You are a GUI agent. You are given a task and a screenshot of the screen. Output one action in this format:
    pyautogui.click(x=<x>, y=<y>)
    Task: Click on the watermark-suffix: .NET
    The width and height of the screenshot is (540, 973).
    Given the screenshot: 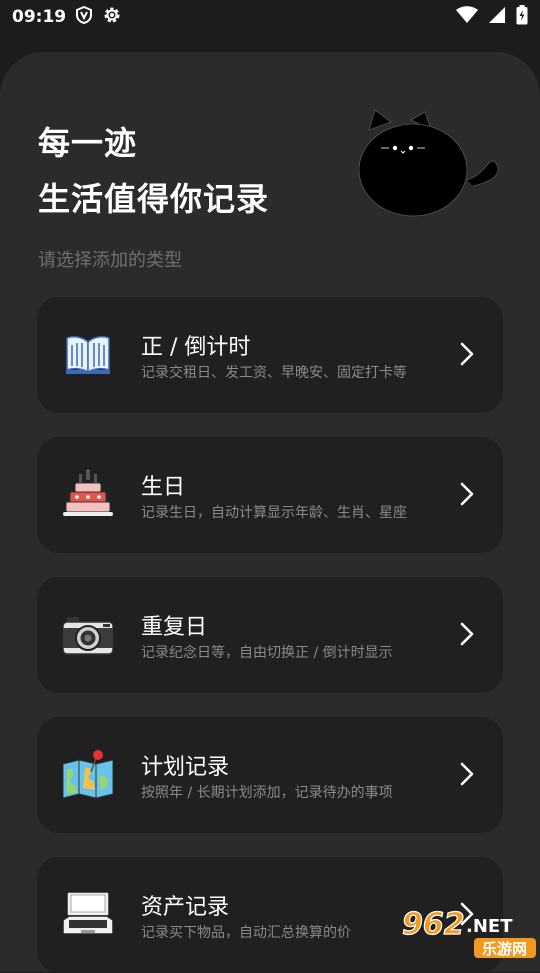 What is the action you would take?
    pyautogui.click(x=489, y=926)
    